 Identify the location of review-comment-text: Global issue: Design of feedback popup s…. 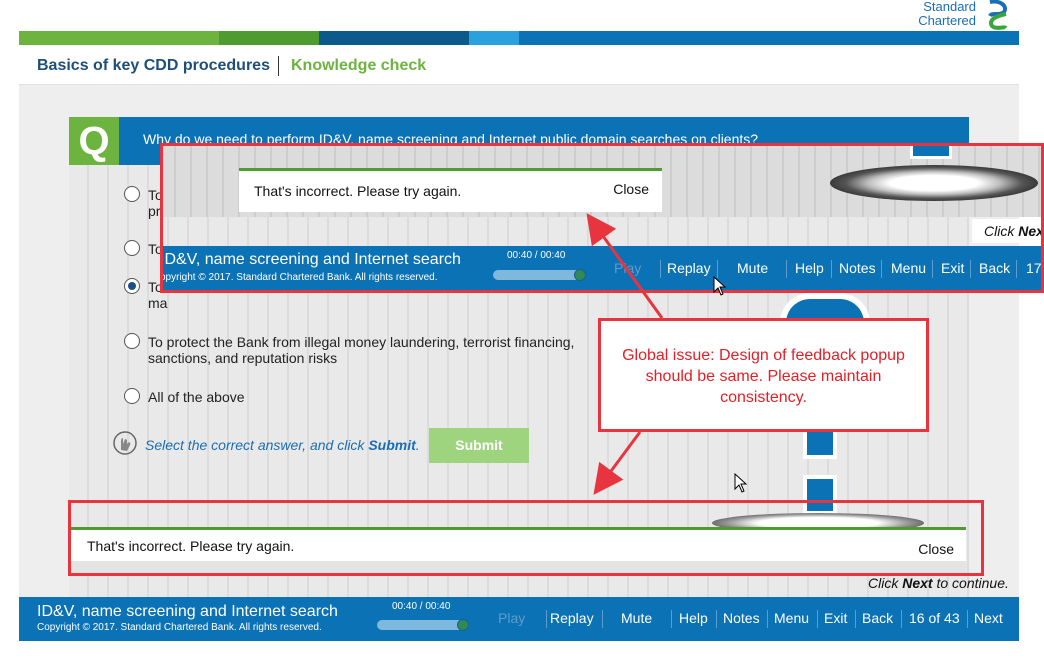
(763, 376).